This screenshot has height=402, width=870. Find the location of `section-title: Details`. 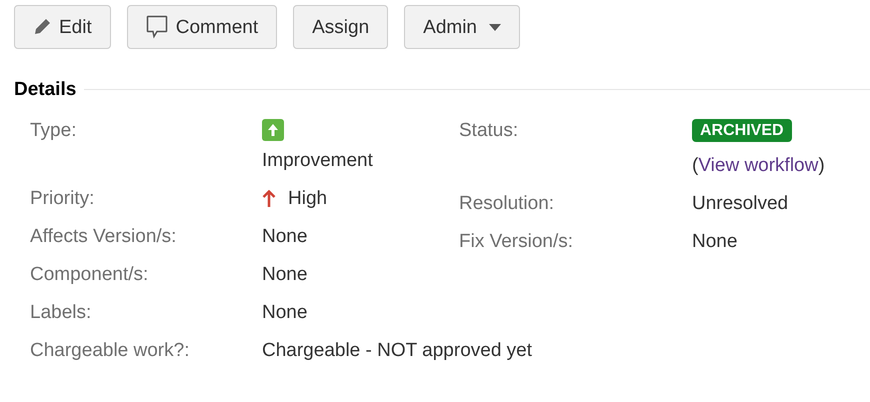

section-title: Details is located at coordinates (45, 89).